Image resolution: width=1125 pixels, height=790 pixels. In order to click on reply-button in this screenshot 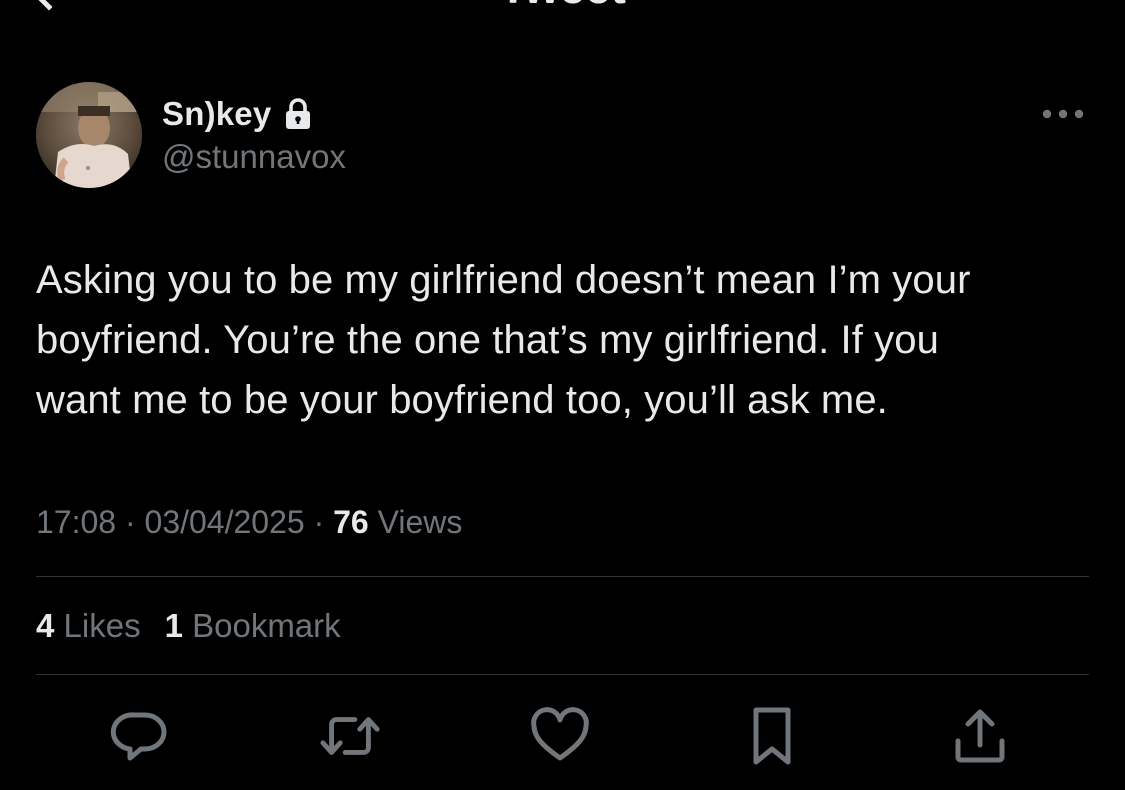, I will do `click(140, 736)`.